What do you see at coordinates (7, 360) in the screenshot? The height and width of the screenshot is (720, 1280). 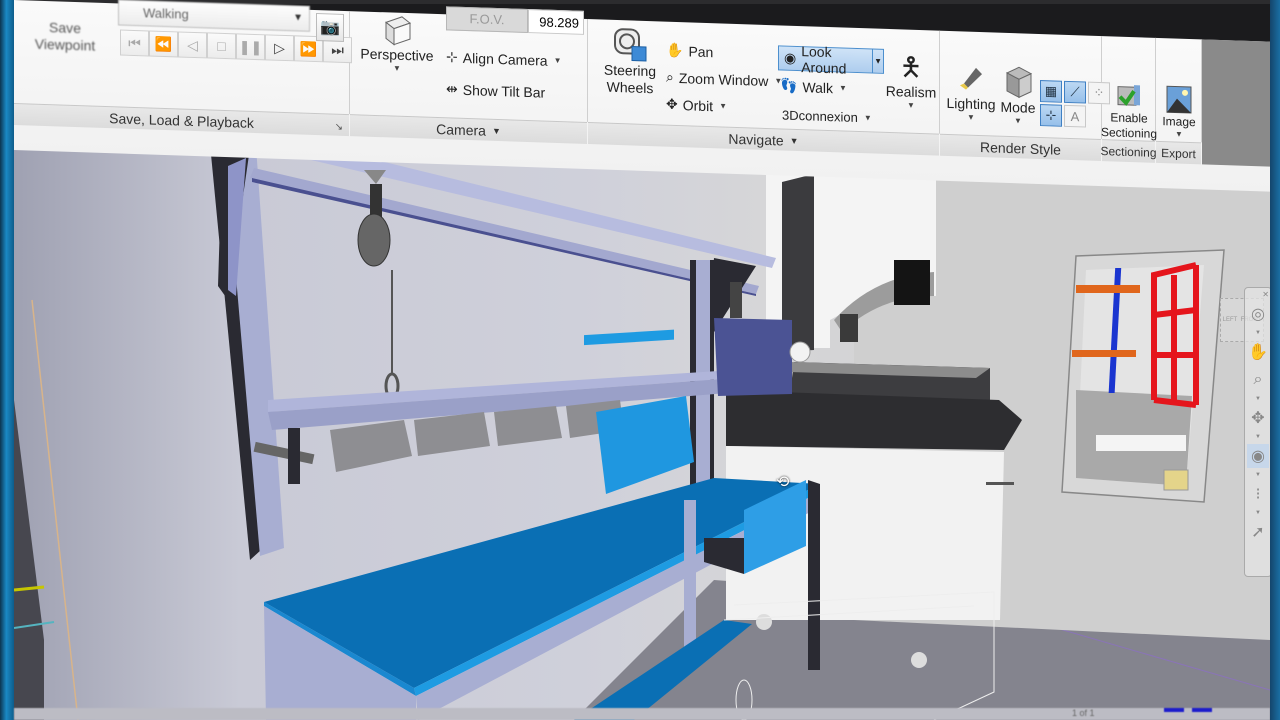 I see `window-border-left` at bounding box center [7, 360].